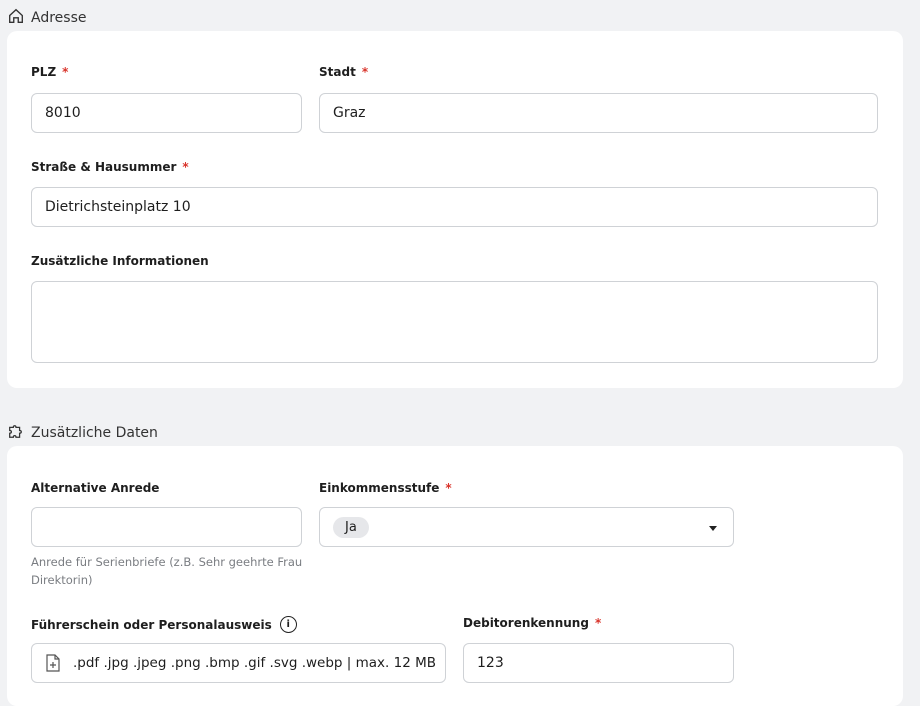 The width and height of the screenshot is (920, 706). Describe the element at coordinates (598, 113) in the screenshot. I see `stadt-input: Graz` at that location.